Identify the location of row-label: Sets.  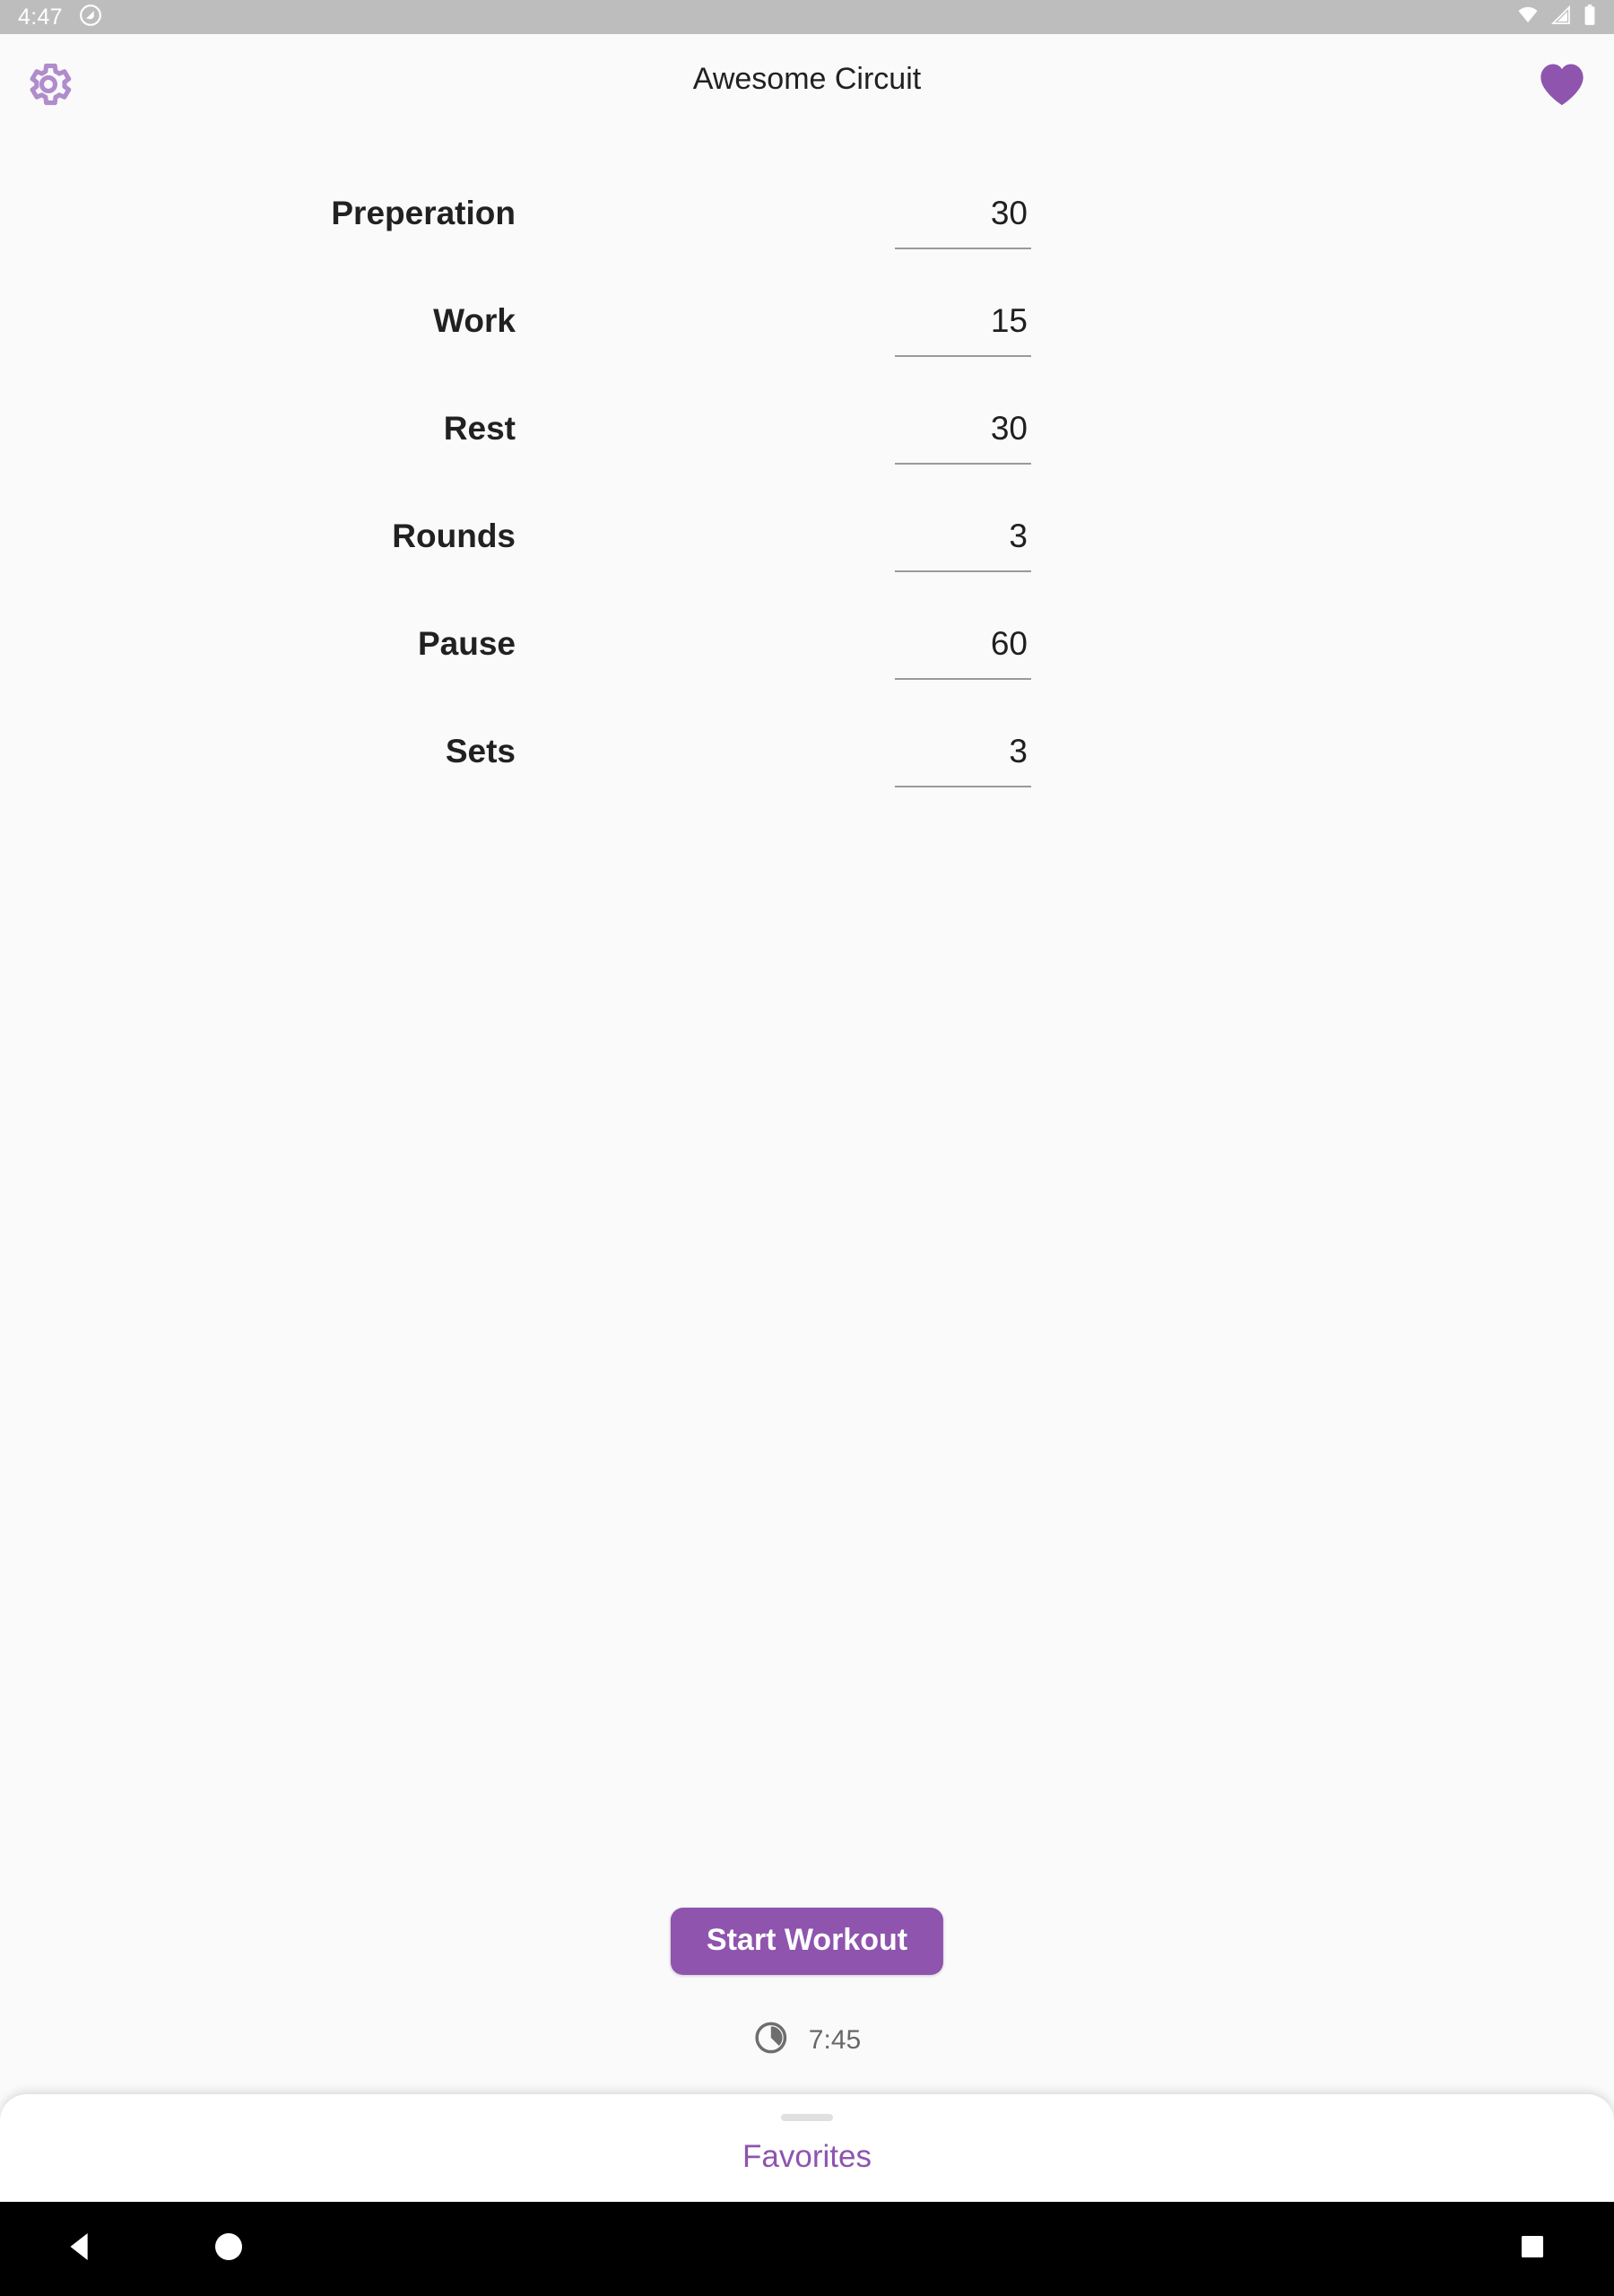
(480, 751).